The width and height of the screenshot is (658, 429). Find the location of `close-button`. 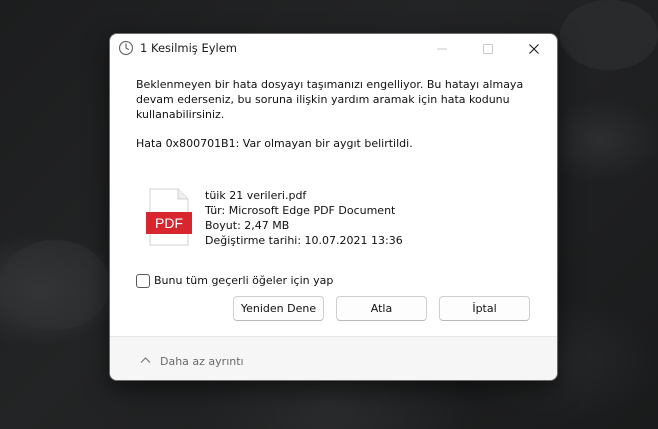

close-button is located at coordinates (534, 49).